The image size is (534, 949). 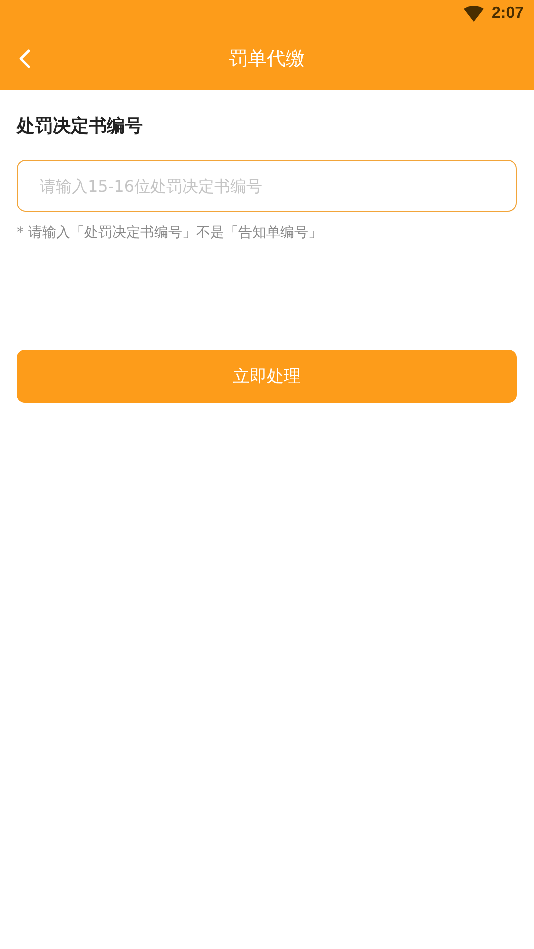 I want to click on field-label: 处罚决定书编号, so click(x=80, y=126).